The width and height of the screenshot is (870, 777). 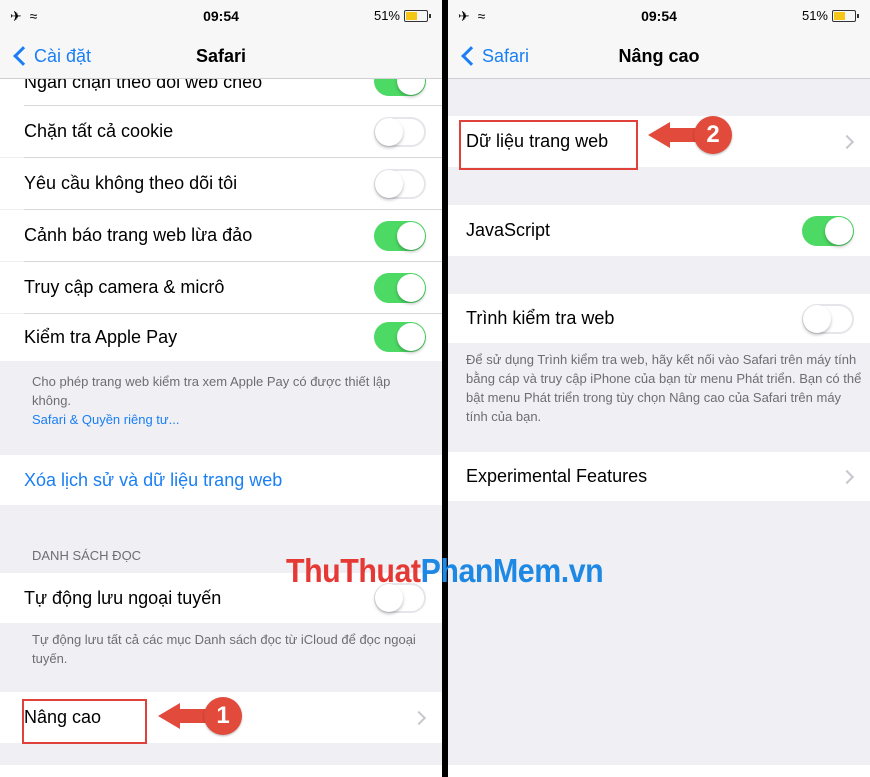 What do you see at coordinates (221, 56) in the screenshot?
I see `nav-bar-overlay: Cài đặt Safari` at bounding box center [221, 56].